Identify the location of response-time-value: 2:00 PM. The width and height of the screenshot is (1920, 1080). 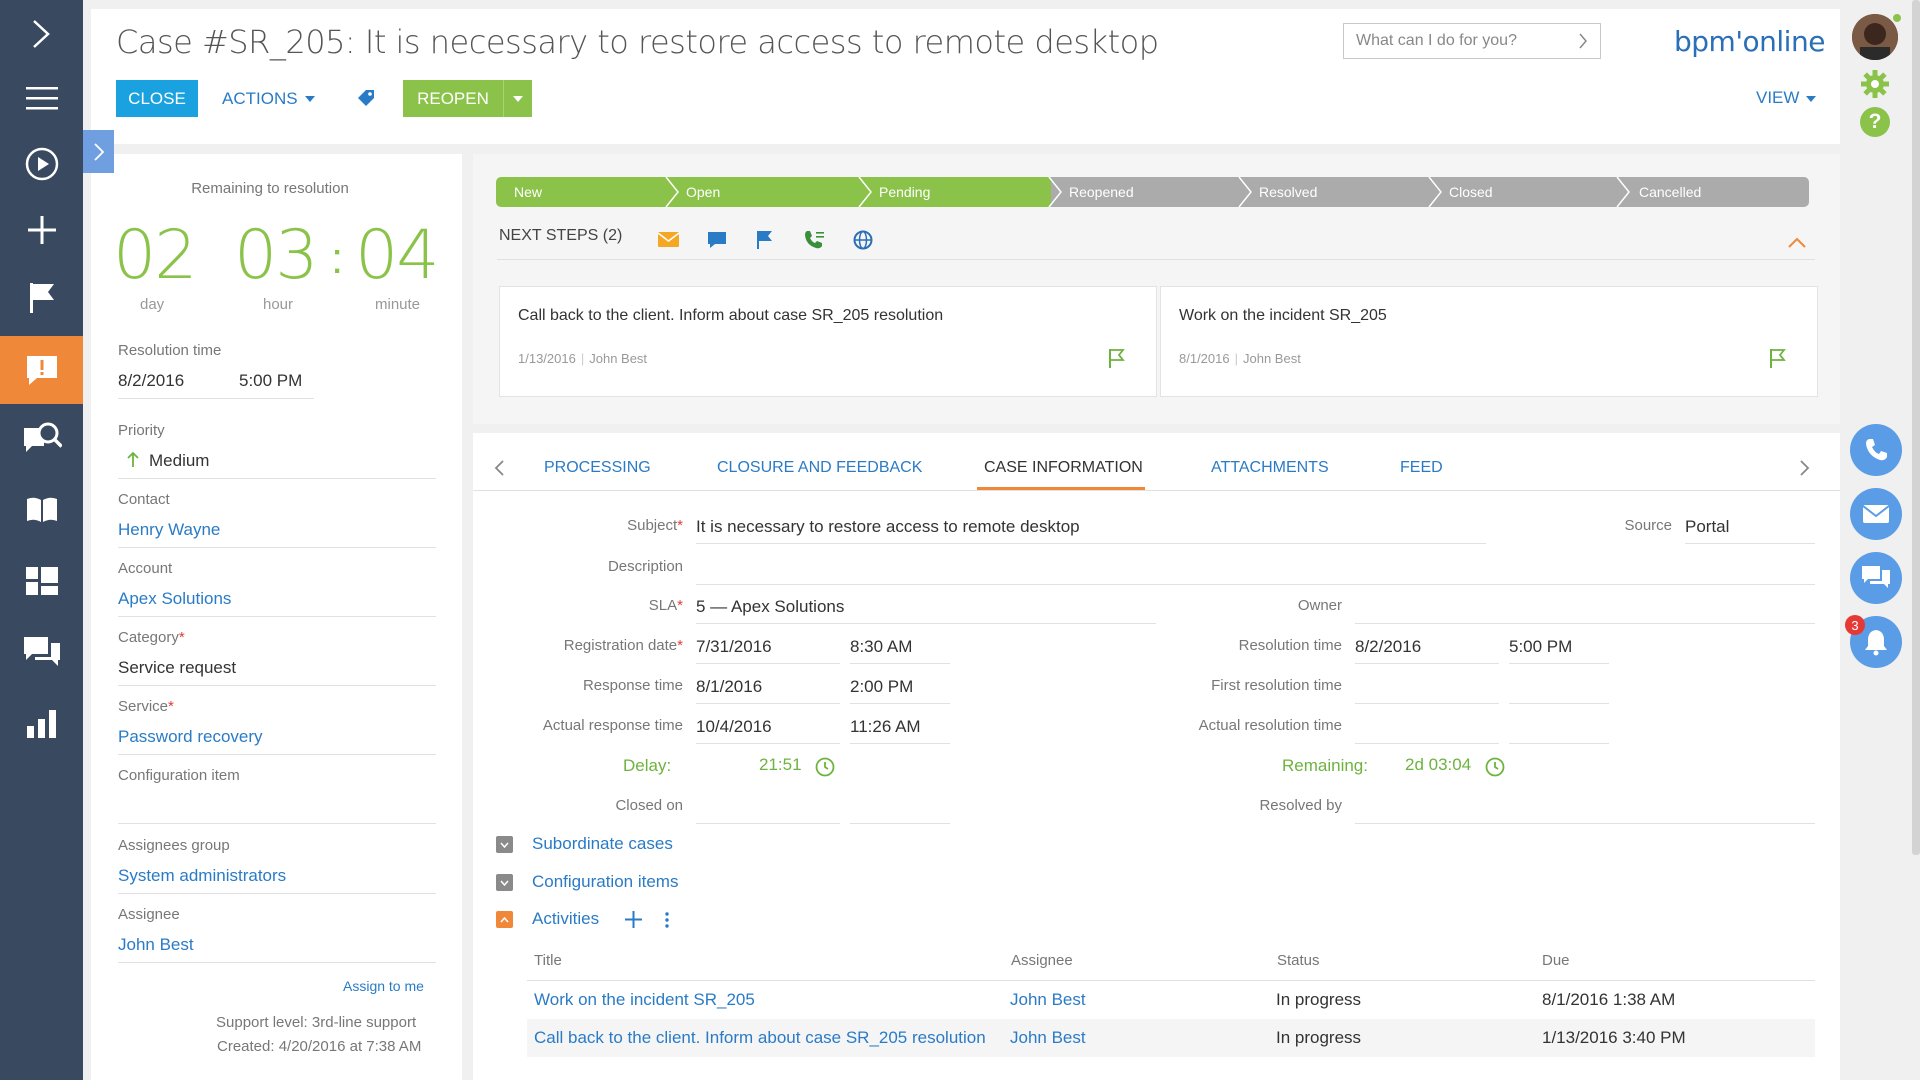
(881, 687).